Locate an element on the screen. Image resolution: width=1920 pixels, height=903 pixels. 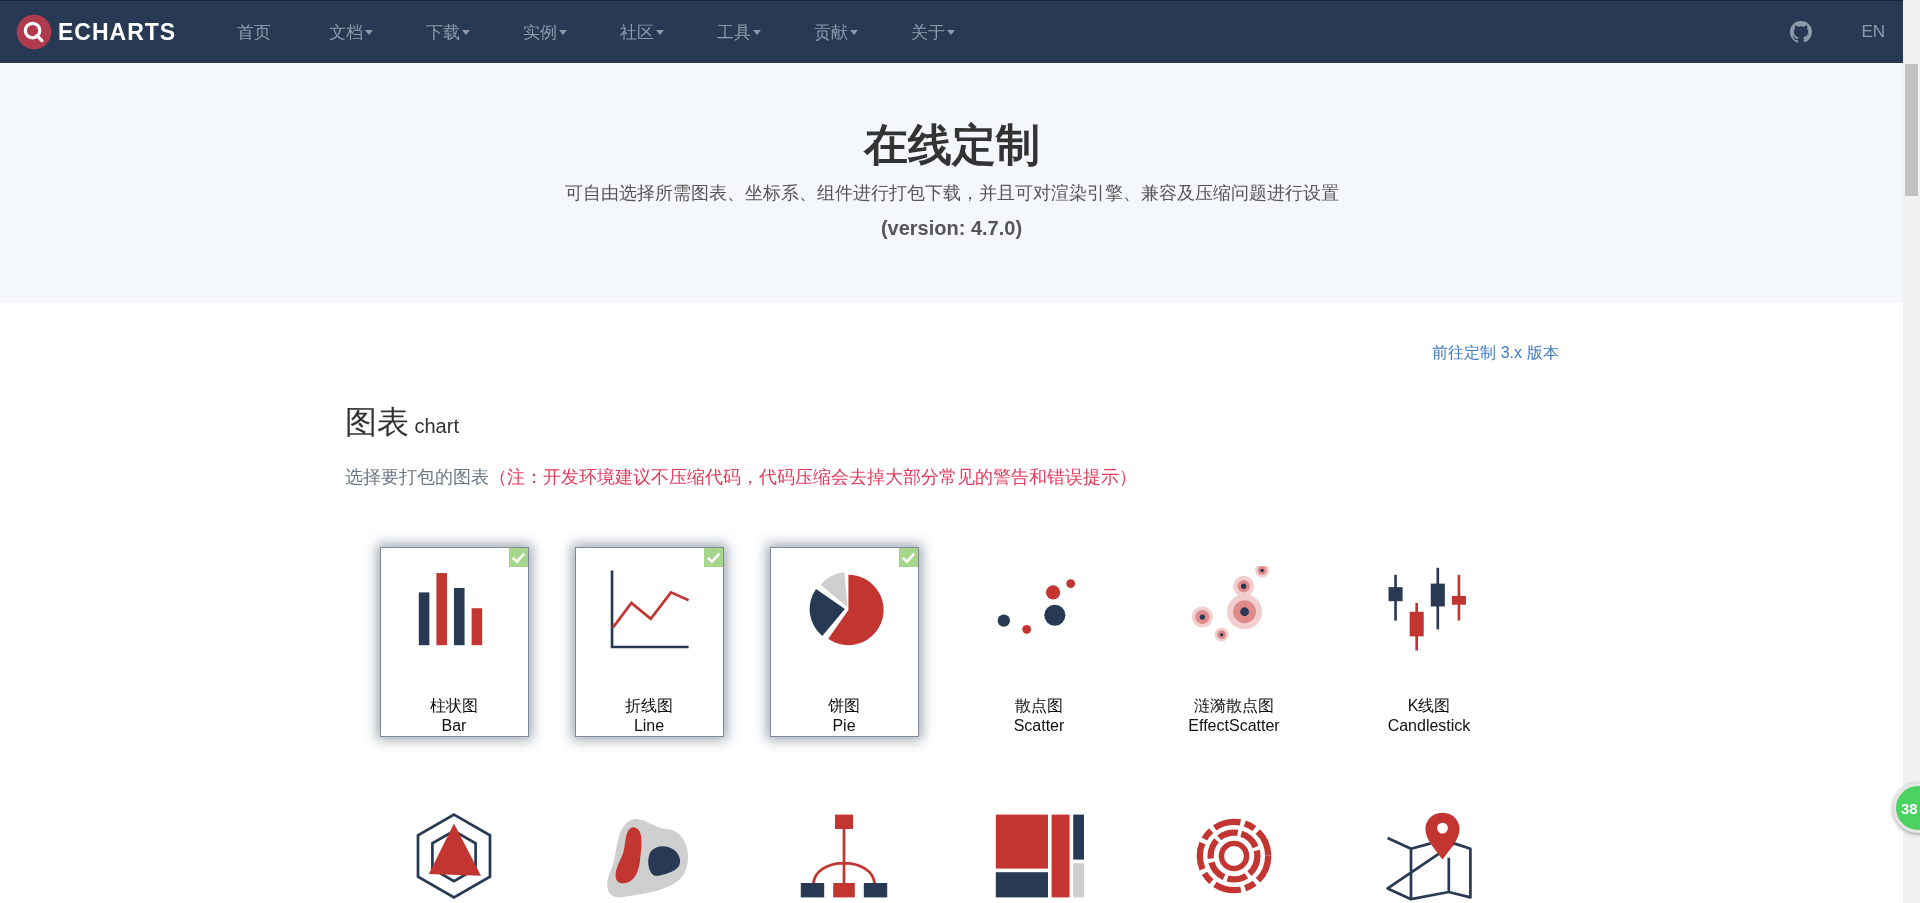
chart-option-card: 柱状图 Bar is located at coordinates (454, 642).